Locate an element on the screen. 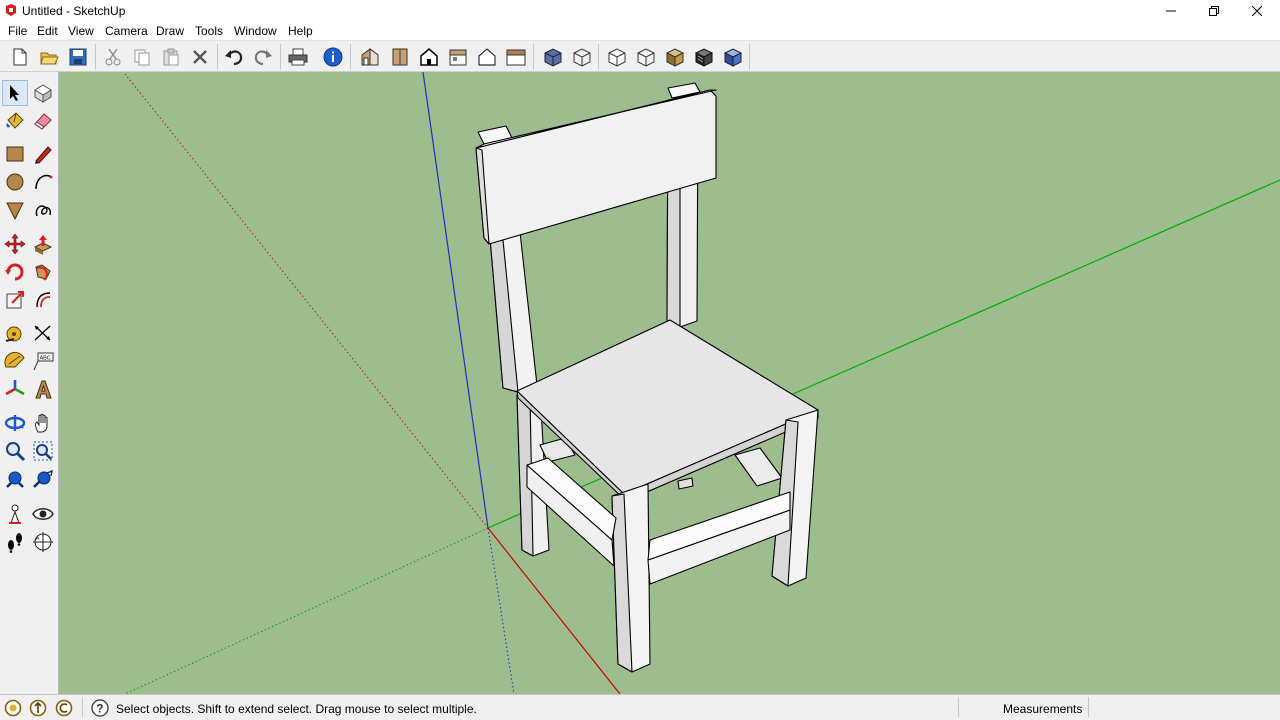  axes-tool is located at coordinates (15, 389).